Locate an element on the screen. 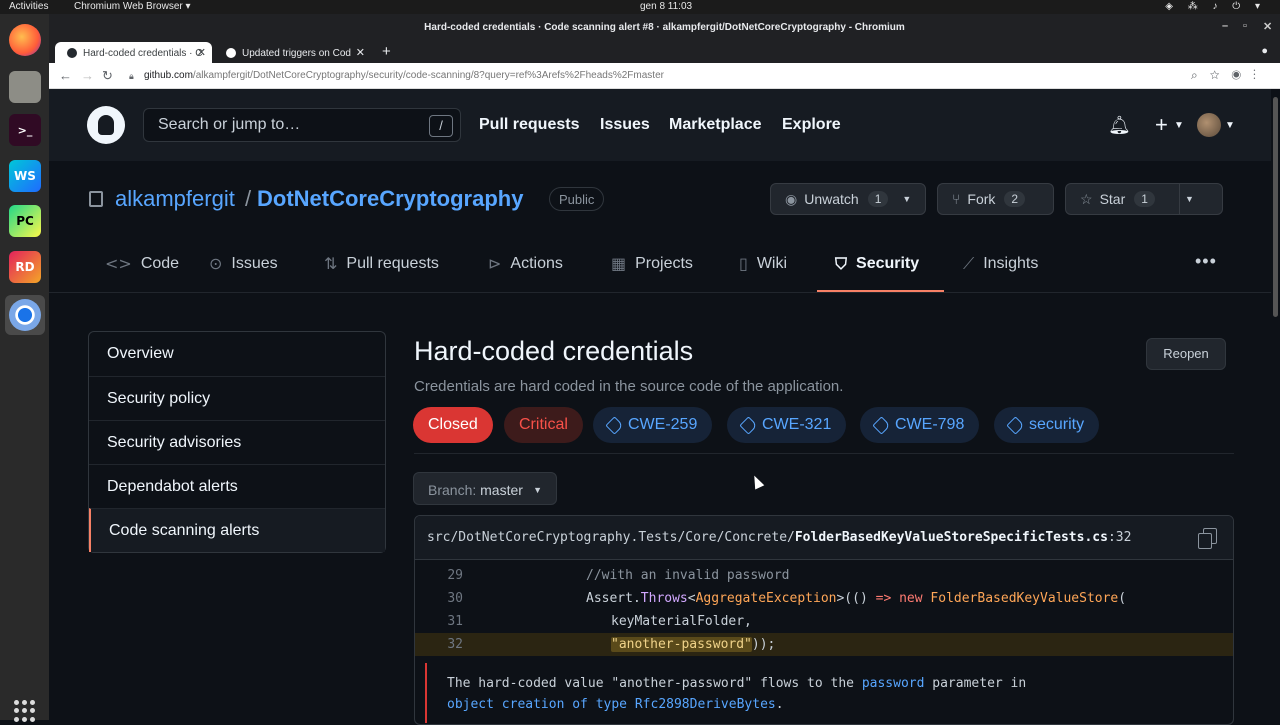 The height and width of the screenshot is (725, 1280). button-divider is located at coordinates (1179, 199).